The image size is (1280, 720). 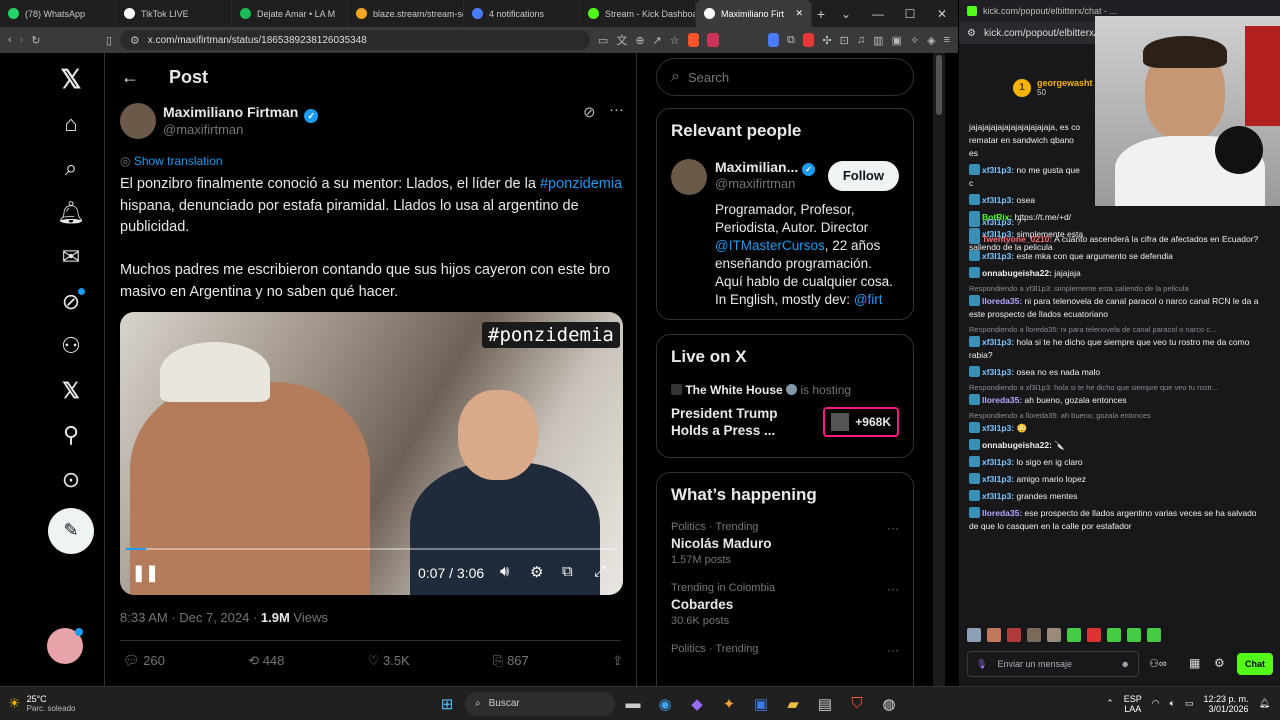 What do you see at coordinates (693, 40) in the screenshot?
I see `brave-shield-icon` at bounding box center [693, 40].